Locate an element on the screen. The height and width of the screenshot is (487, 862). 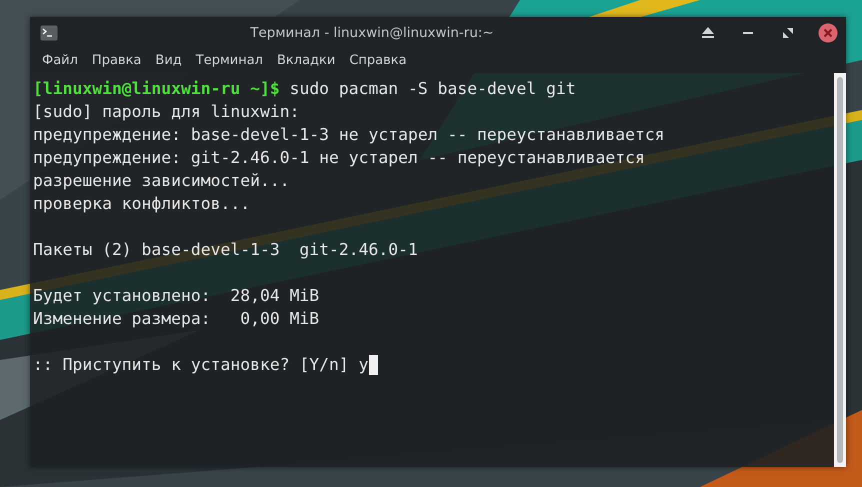
output-line: [sudo] пароль для linuxwin: is located at coordinates (166, 112).